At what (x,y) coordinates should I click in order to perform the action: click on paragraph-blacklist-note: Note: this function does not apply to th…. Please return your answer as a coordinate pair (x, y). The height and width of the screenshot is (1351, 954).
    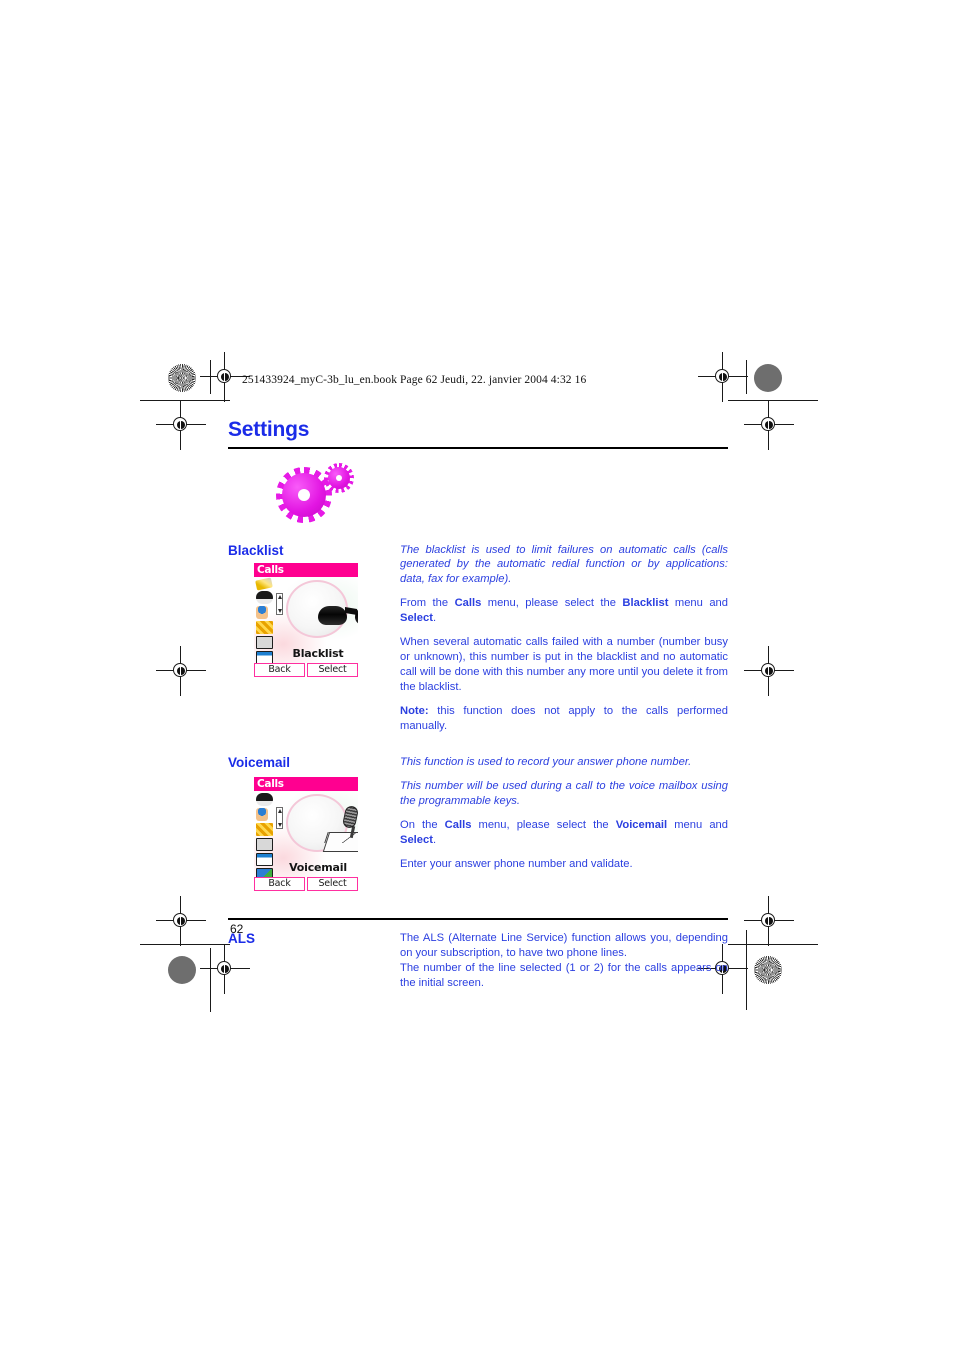
    Looking at the image, I should click on (564, 719).